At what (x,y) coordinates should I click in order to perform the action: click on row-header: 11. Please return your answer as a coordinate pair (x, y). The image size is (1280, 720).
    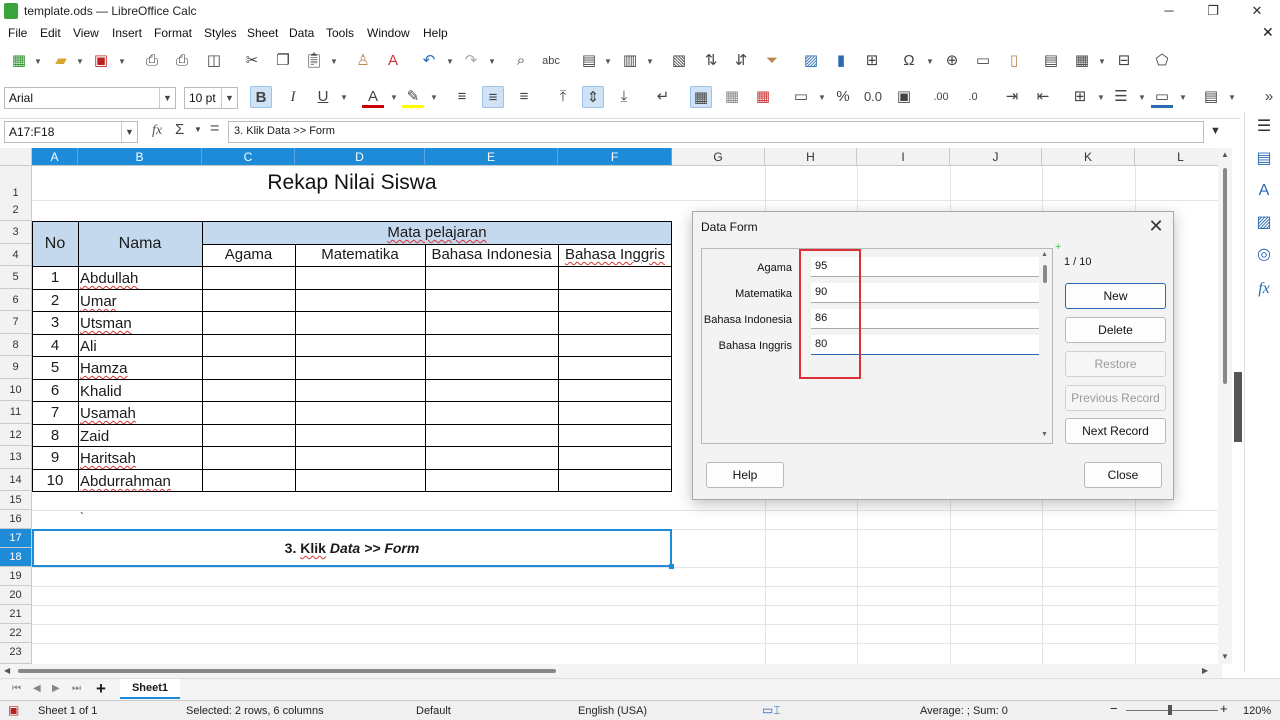
    Looking at the image, I should click on (16, 412).